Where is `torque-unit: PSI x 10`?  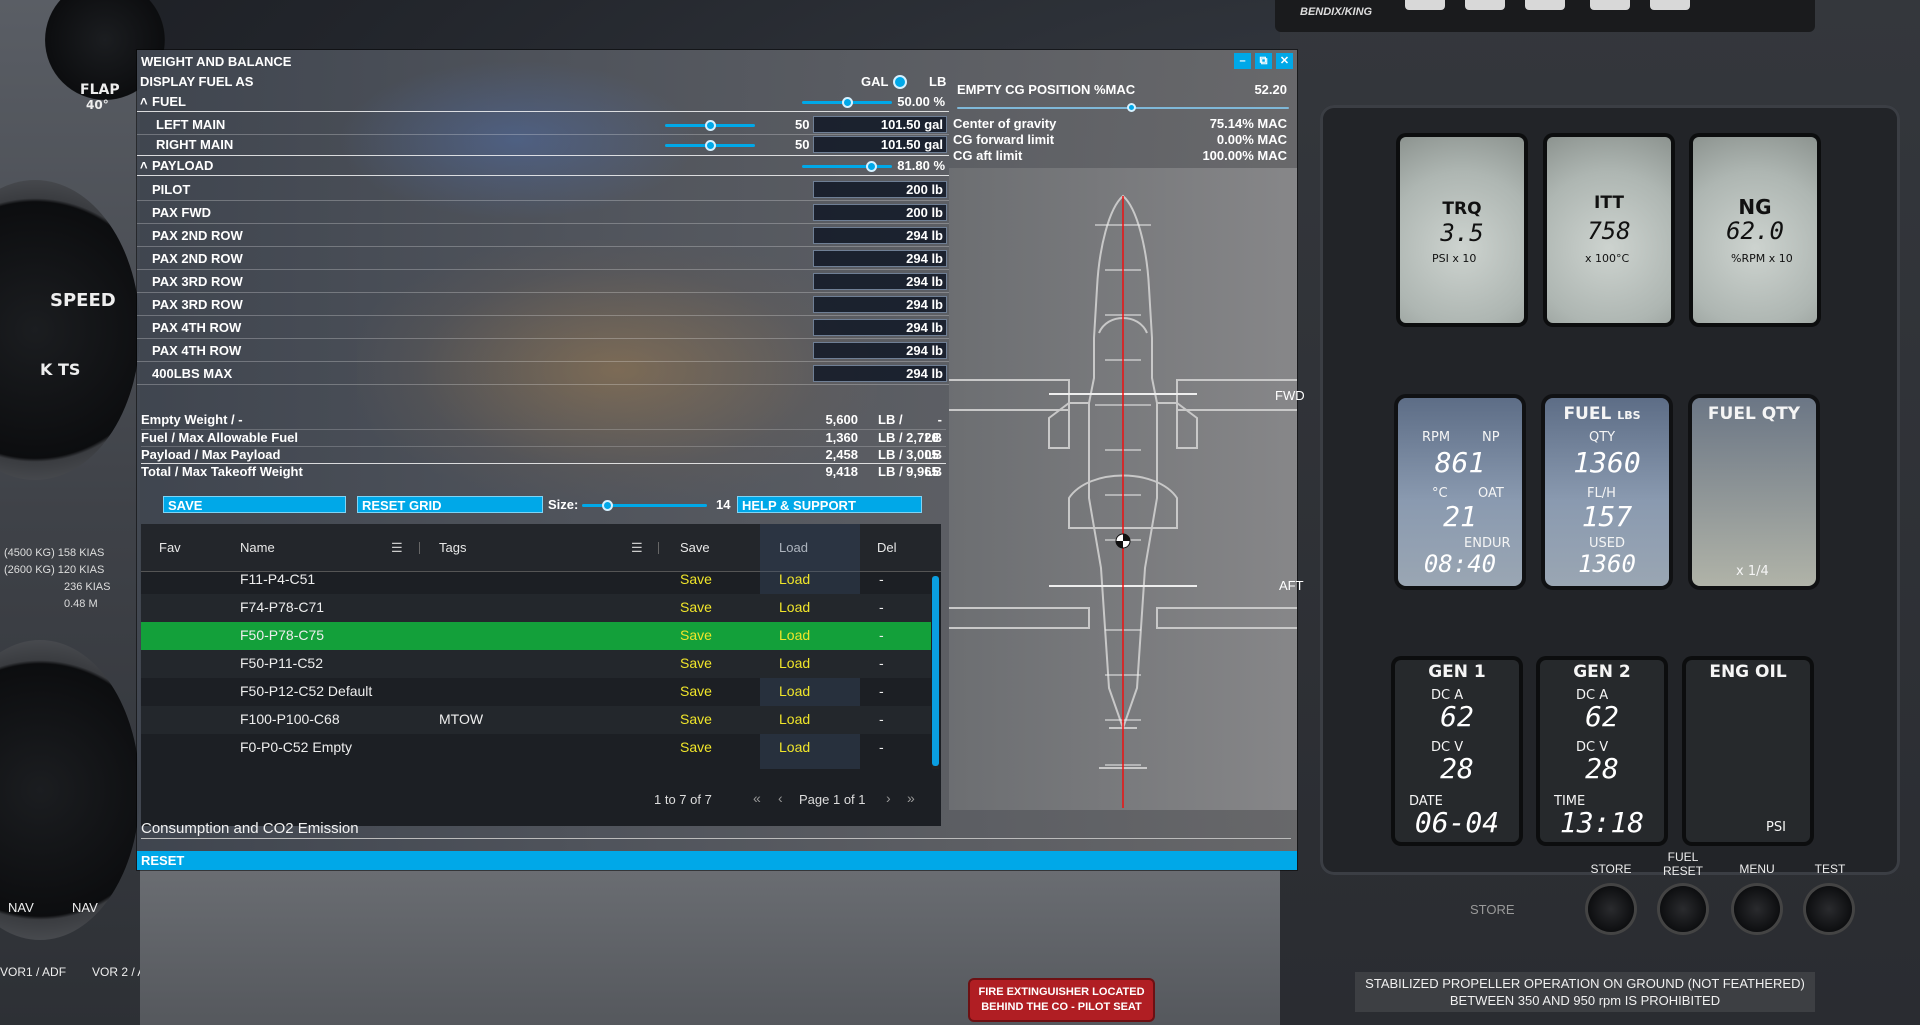 torque-unit: PSI x 10 is located at coordinates (1454, 258).